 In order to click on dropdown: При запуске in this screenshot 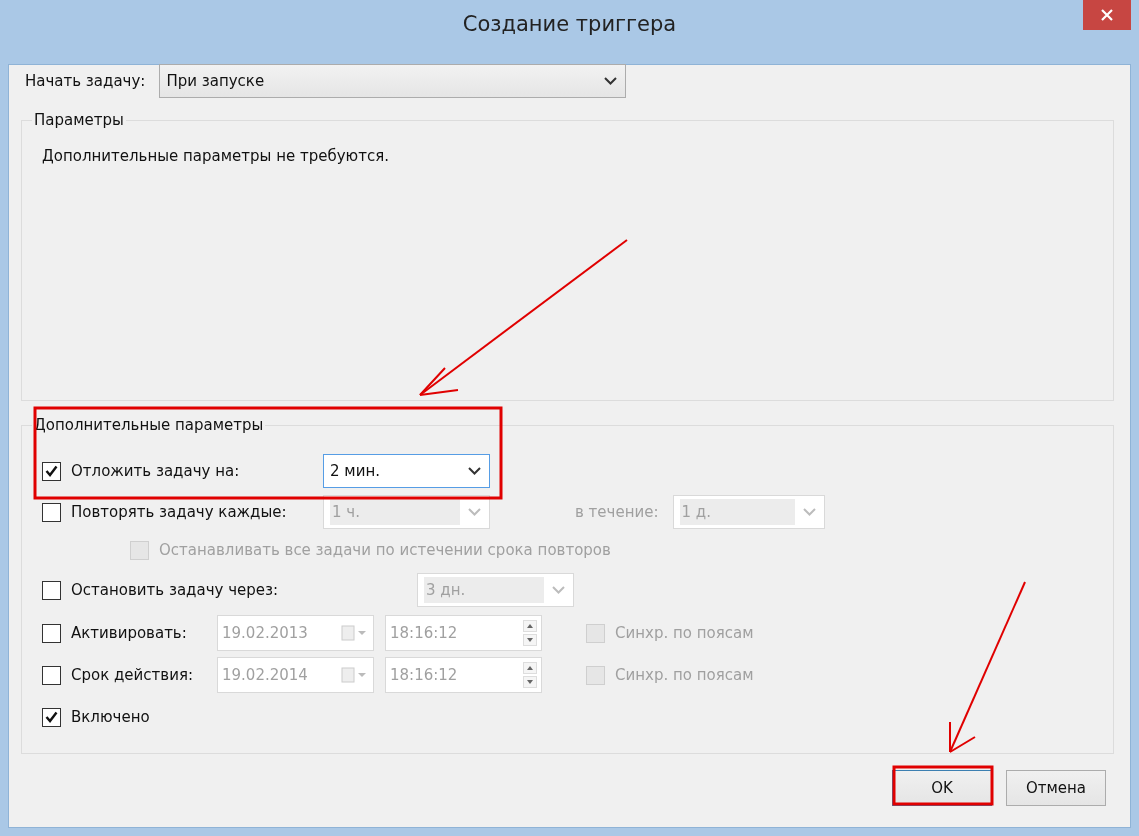, I will do `click(393, 81)`.